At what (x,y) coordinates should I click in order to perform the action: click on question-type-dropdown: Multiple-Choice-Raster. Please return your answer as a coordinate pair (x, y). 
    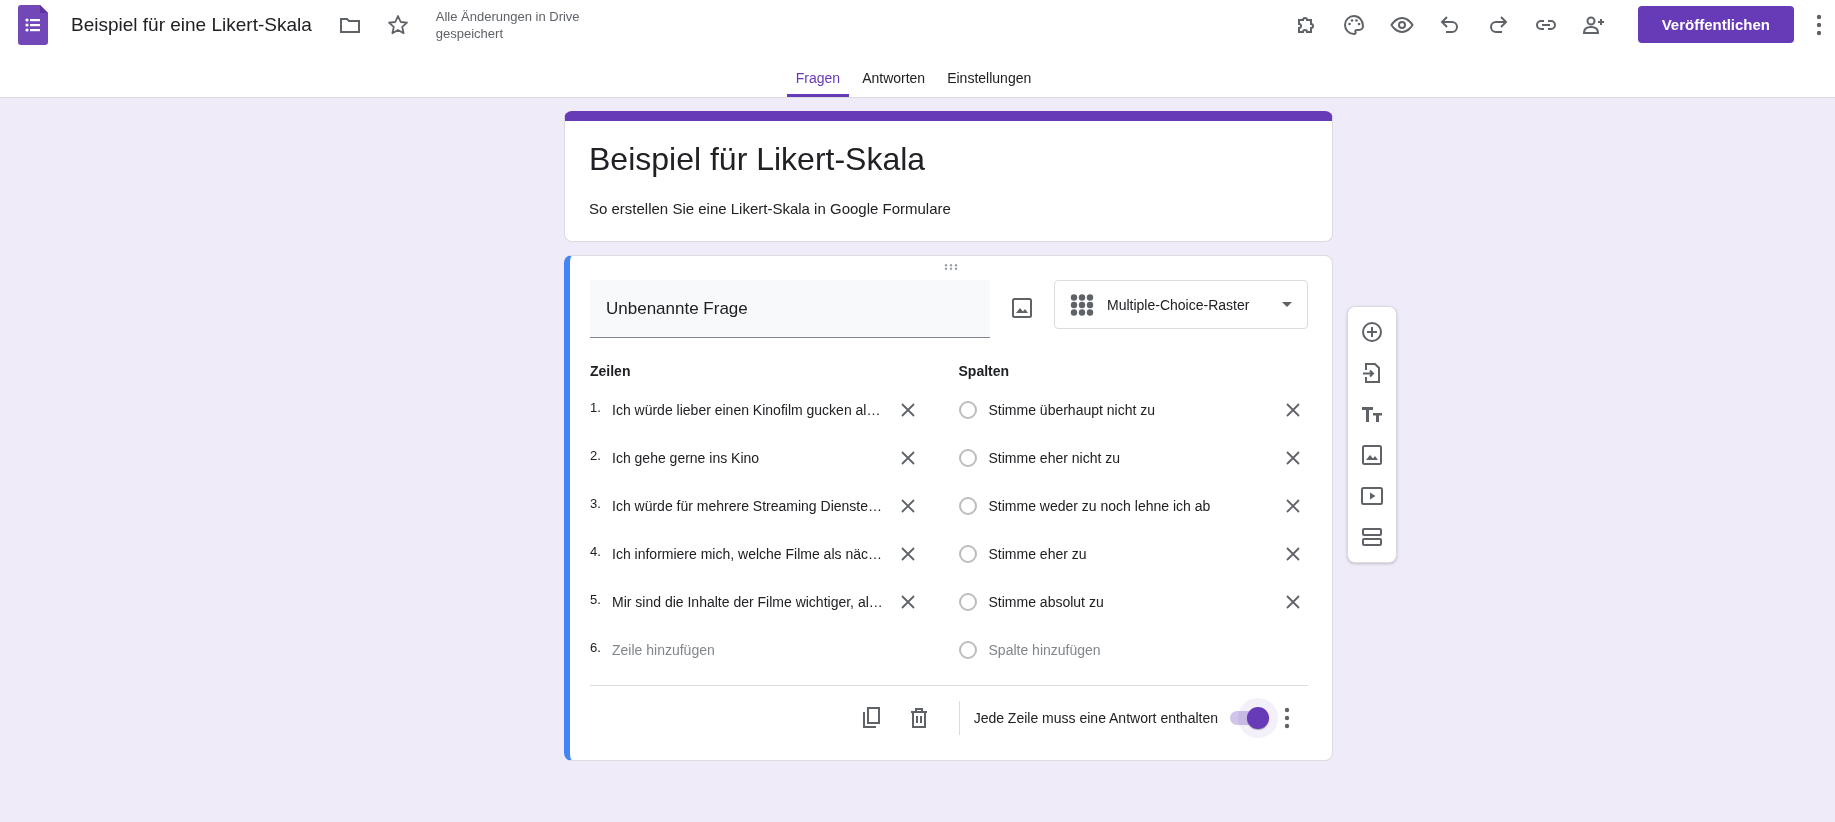
    Looking at the image, I should click on (1181, 304).